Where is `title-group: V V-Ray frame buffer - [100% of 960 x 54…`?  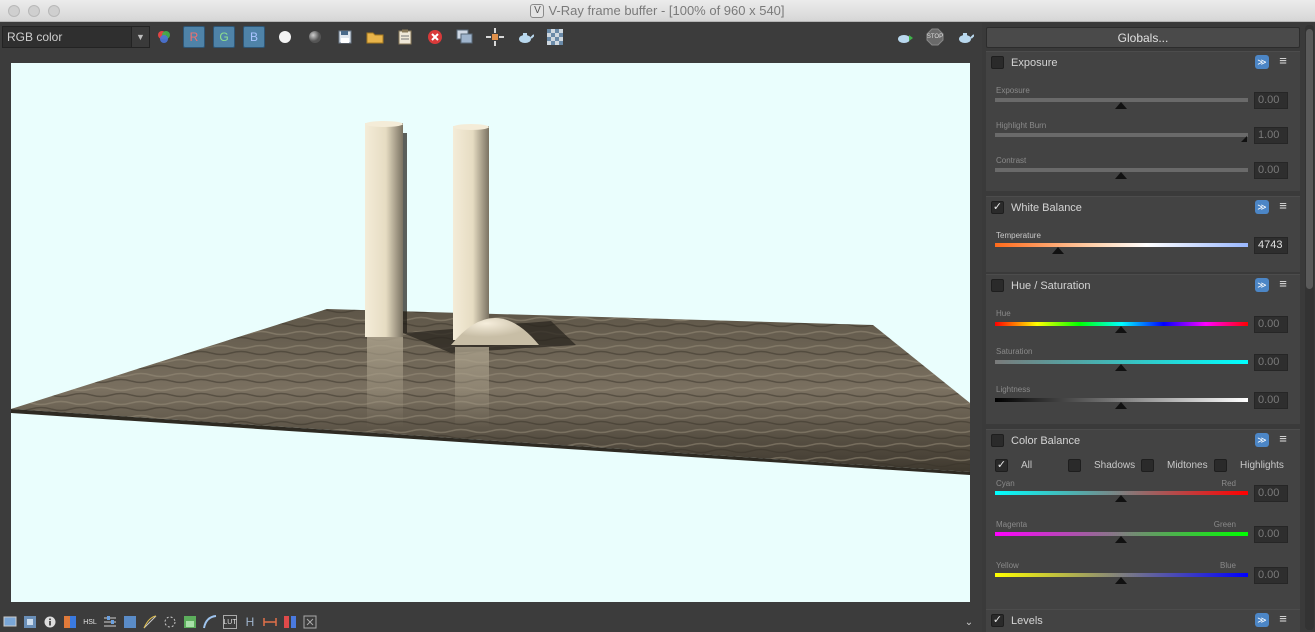
title-group: V V-Ray frame buffer - [100% of 960 x 54… is located at coordinates (657, 10).